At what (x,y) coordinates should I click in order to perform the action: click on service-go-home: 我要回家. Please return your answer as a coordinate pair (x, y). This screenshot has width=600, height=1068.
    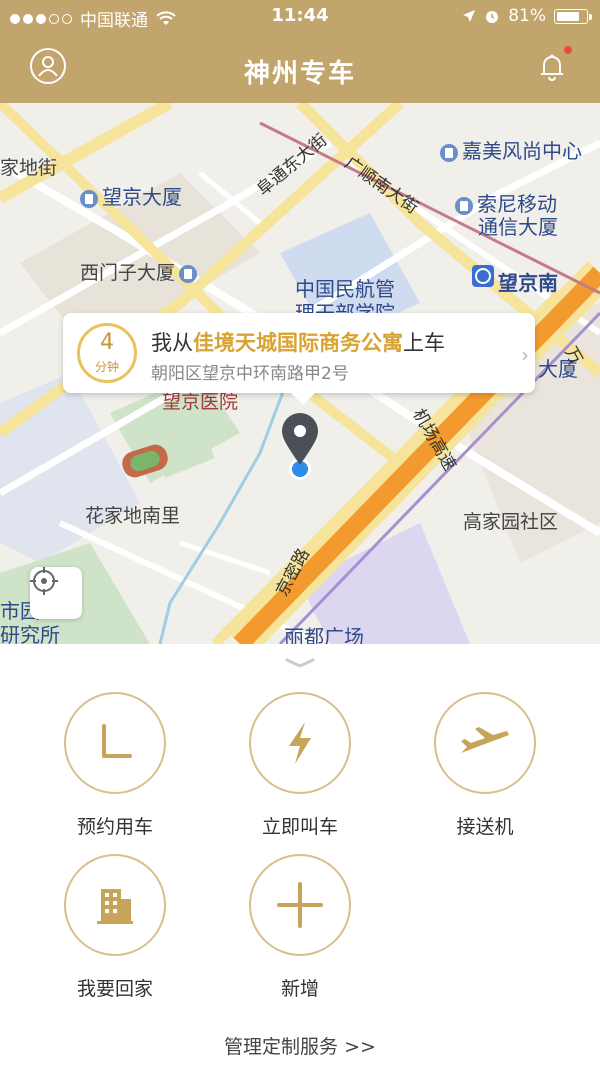
    Looking at the image, I should click on (115, 927).